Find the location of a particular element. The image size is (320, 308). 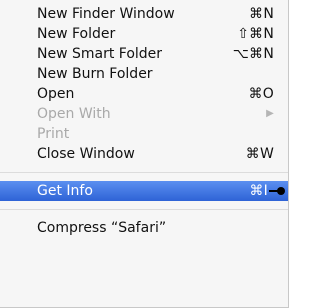

menu-item-label: New Smart Folder is located at coordinates (100, 54).